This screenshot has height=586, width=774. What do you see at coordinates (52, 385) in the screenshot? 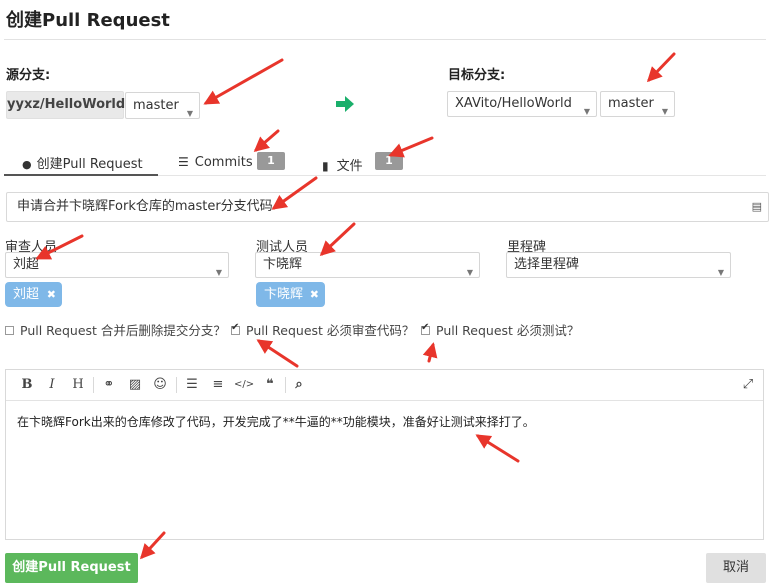
I see `italic-icon: I` at bounding box center [52, 385].